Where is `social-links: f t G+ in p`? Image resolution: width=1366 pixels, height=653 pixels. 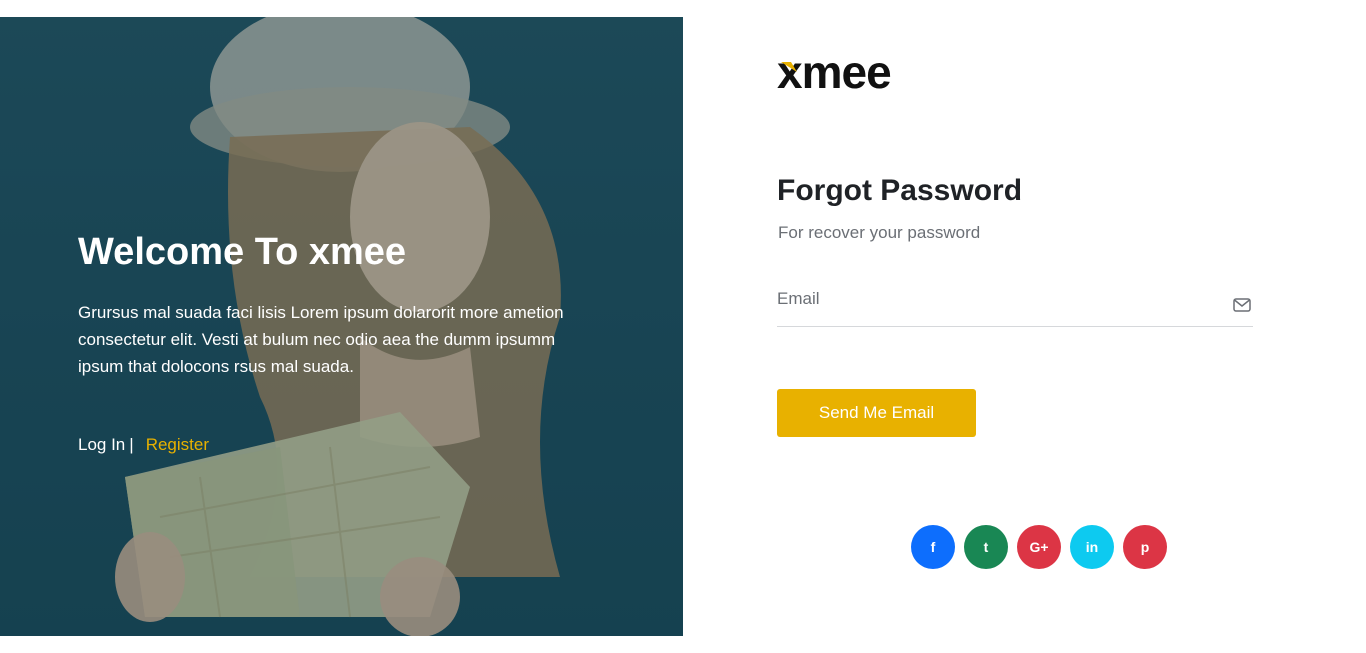 social-links: f t G+ in p is located at coordinates (1039, 547).